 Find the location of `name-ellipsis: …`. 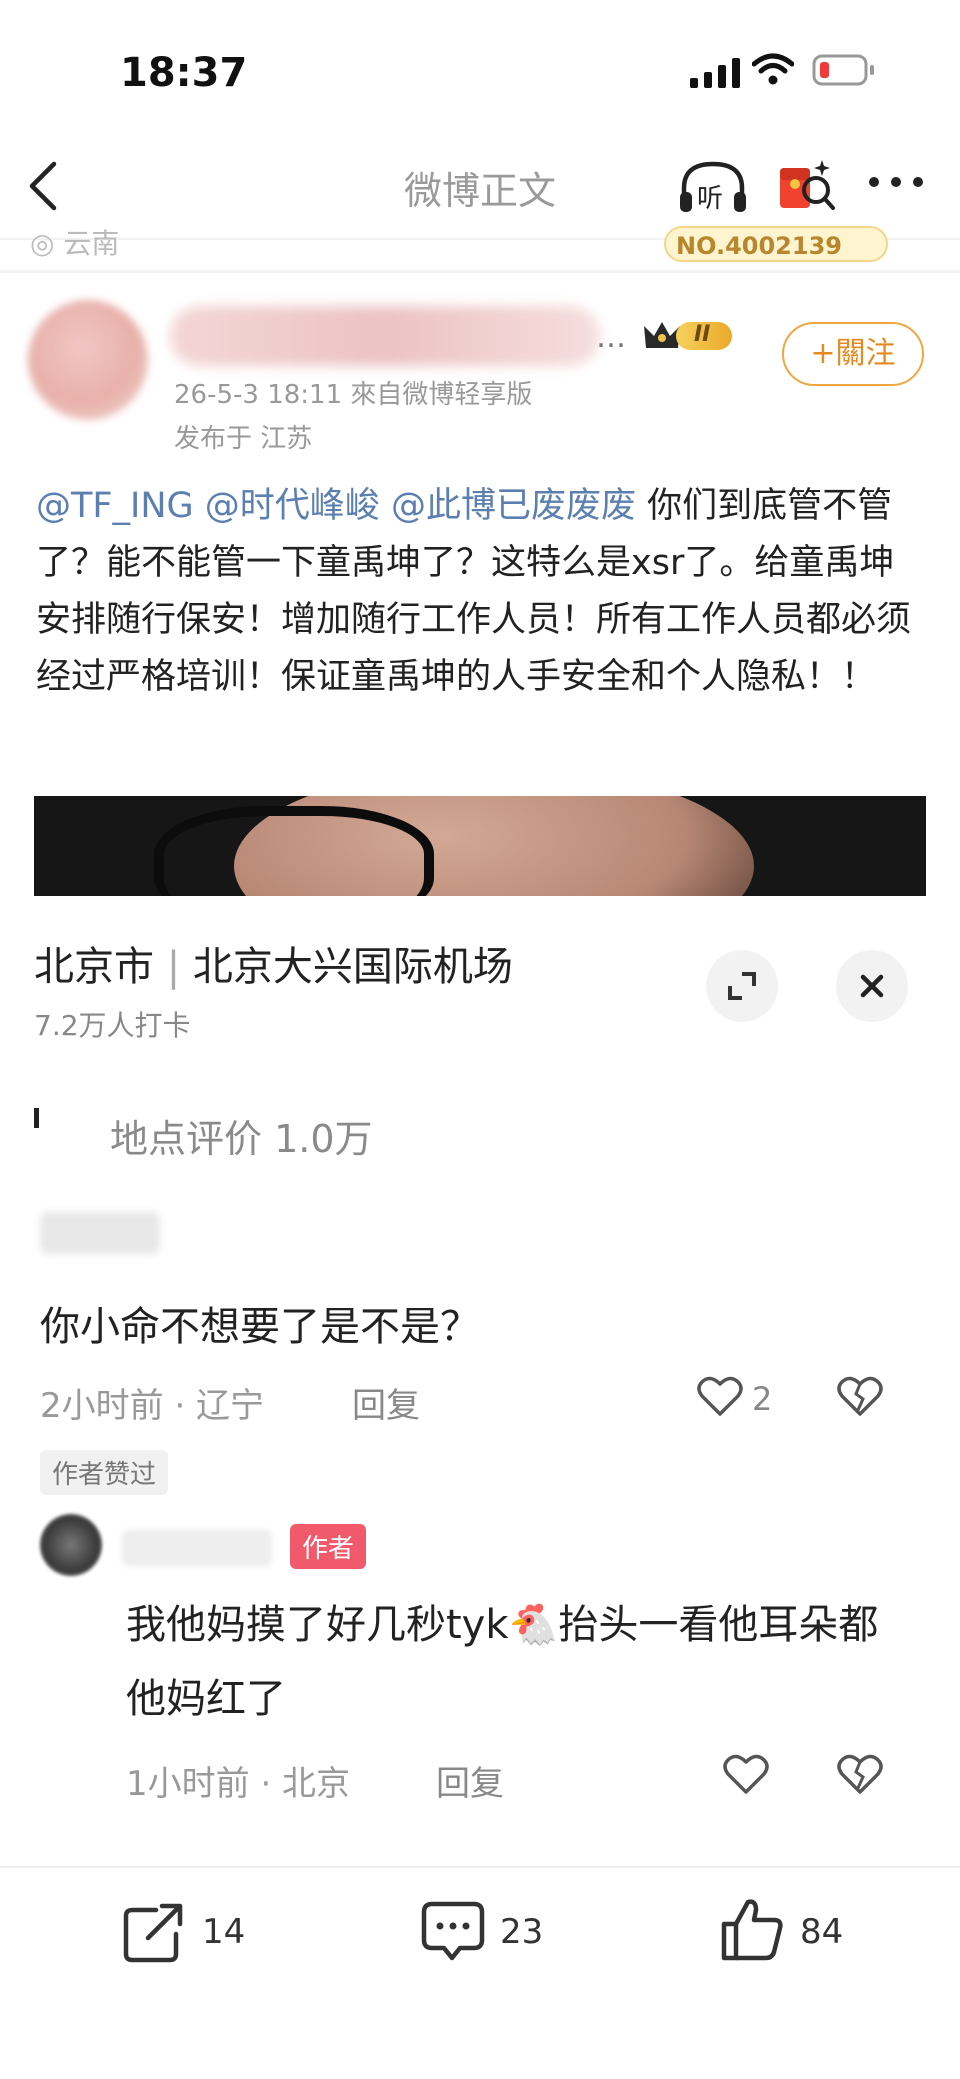

name-ellipsis: … is located at coordinates (611, 337).